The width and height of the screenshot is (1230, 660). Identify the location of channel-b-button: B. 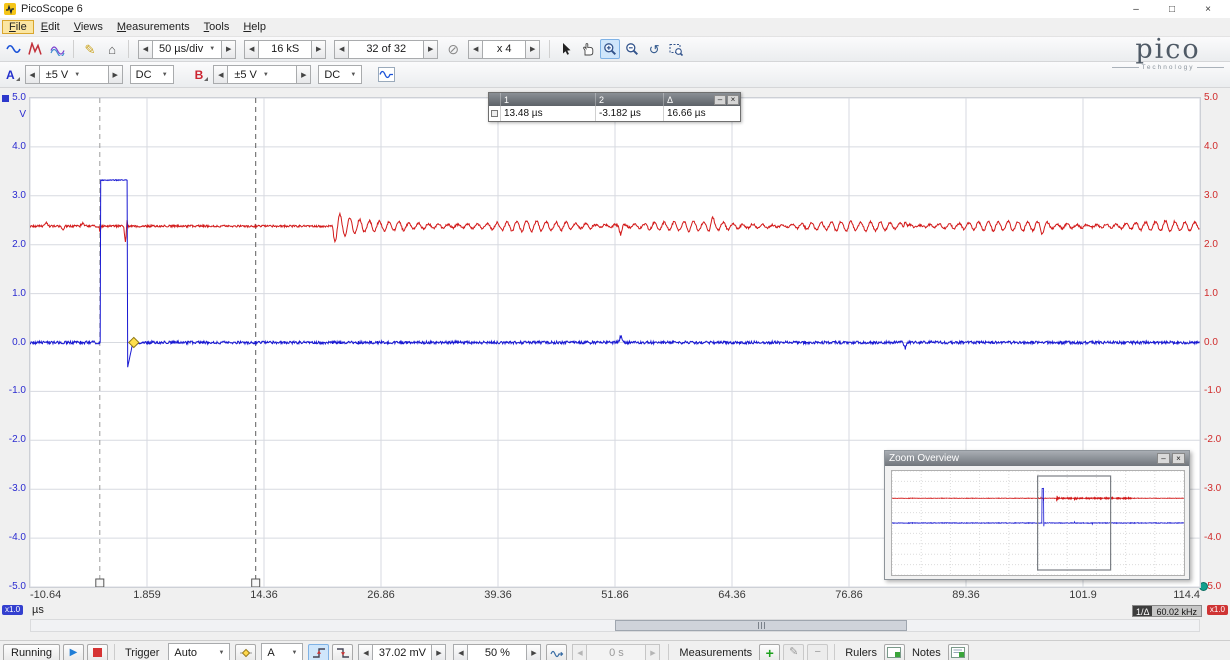
(200, 75).